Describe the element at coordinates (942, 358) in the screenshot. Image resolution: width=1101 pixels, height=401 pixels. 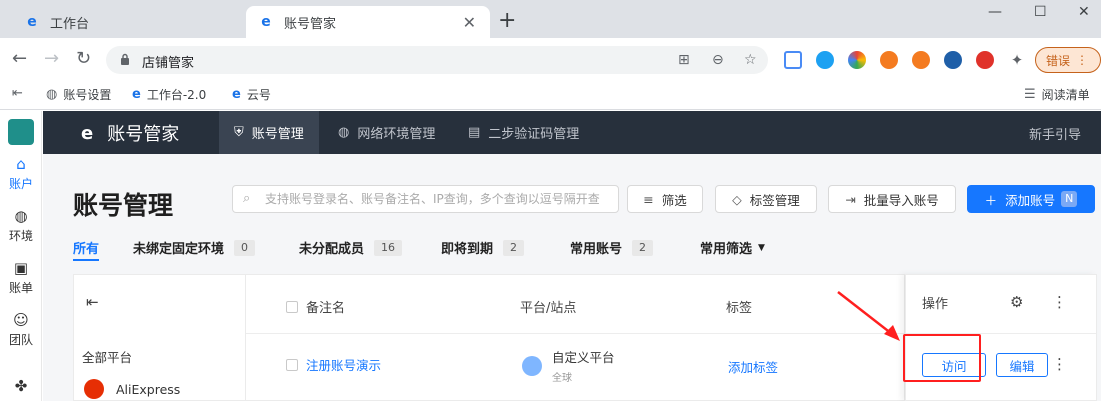
I see `highlight-box` at that location.